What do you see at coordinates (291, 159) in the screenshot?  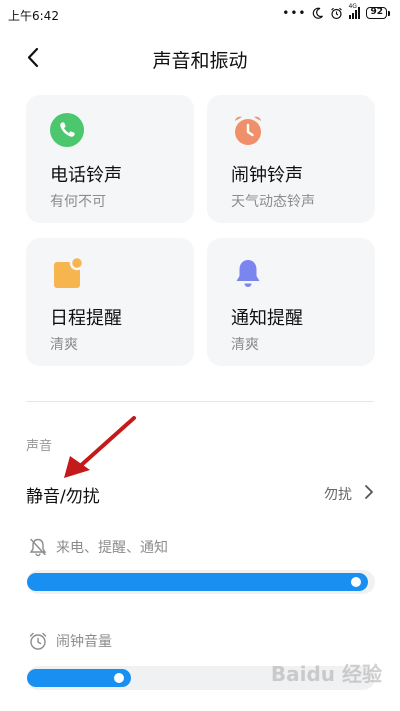 I see `alarm-ringtone-card: 闹钟铃声 天气动态铃声` at bounding box center [291, 159].